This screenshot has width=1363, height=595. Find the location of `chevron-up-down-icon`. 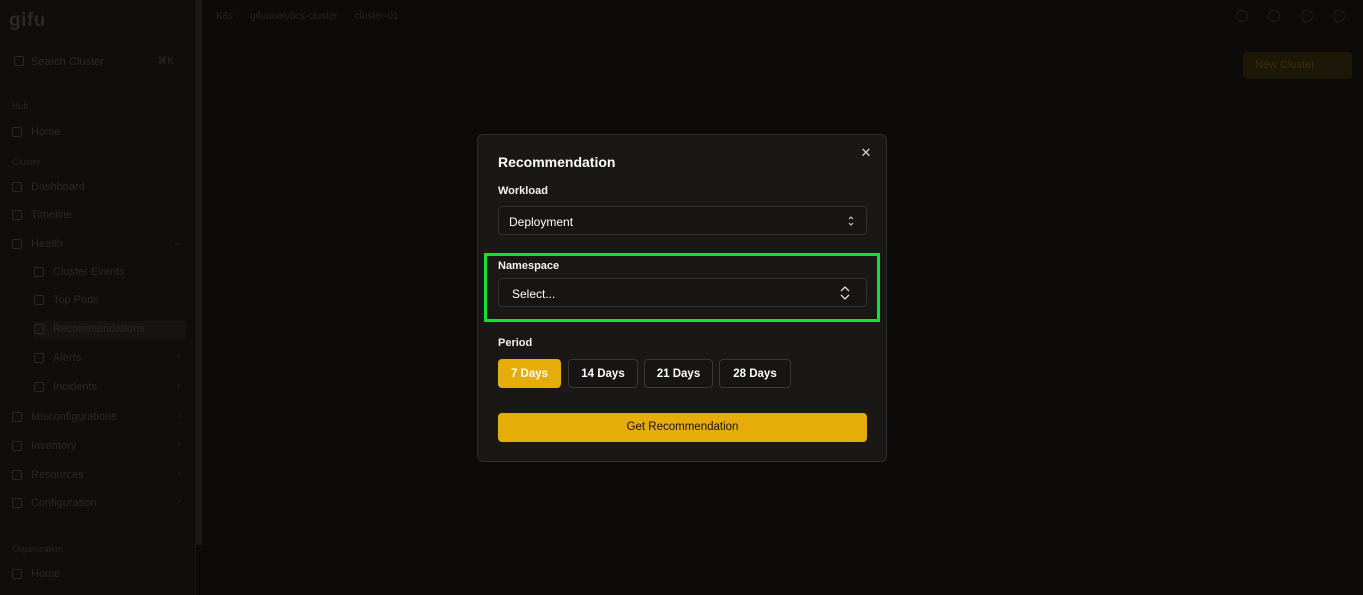

chevron-up-down-icon is located at coordinates (851, 221).